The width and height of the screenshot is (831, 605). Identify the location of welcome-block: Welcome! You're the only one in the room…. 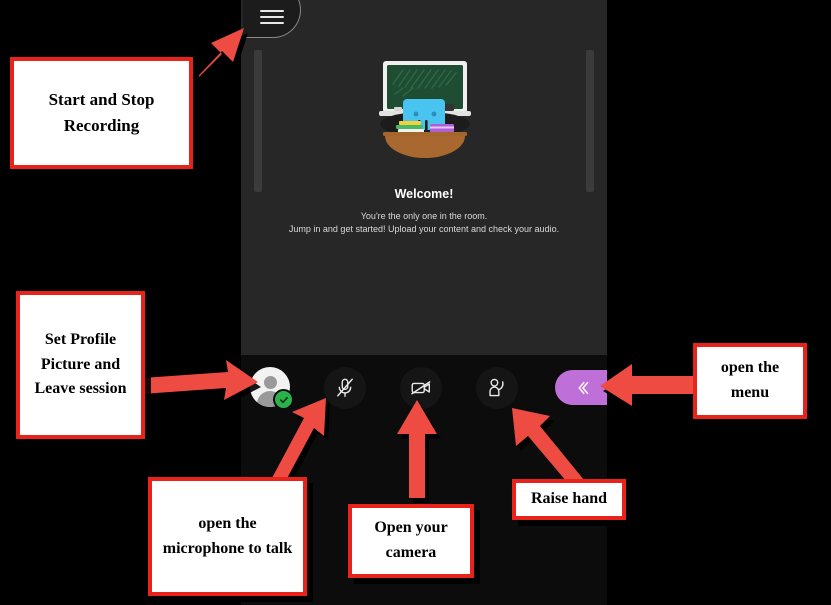
(424, 145).